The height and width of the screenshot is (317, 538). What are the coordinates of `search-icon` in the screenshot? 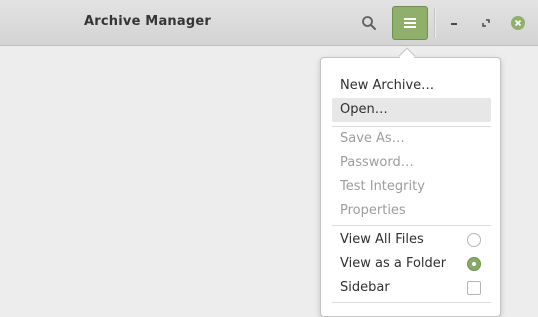 It's located at (369, 23).